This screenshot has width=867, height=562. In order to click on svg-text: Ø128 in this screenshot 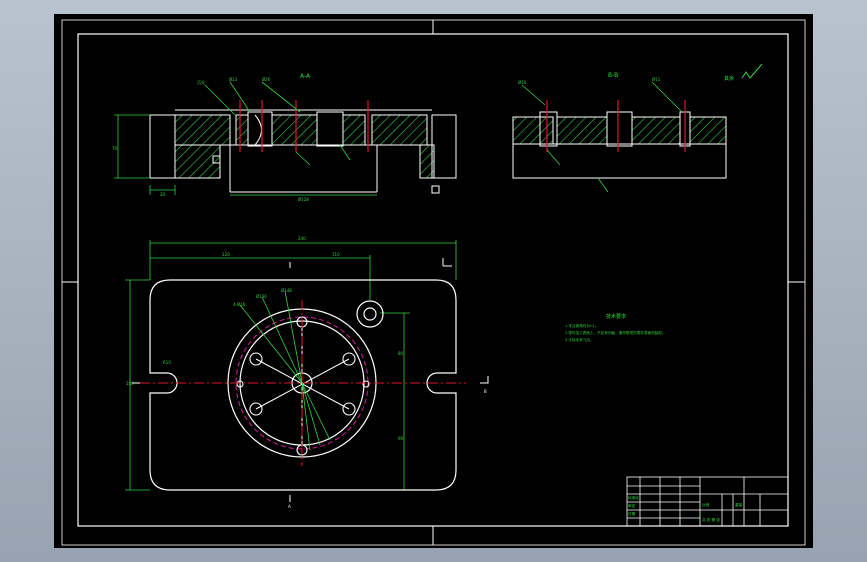, I will do `click(303, 199)`.